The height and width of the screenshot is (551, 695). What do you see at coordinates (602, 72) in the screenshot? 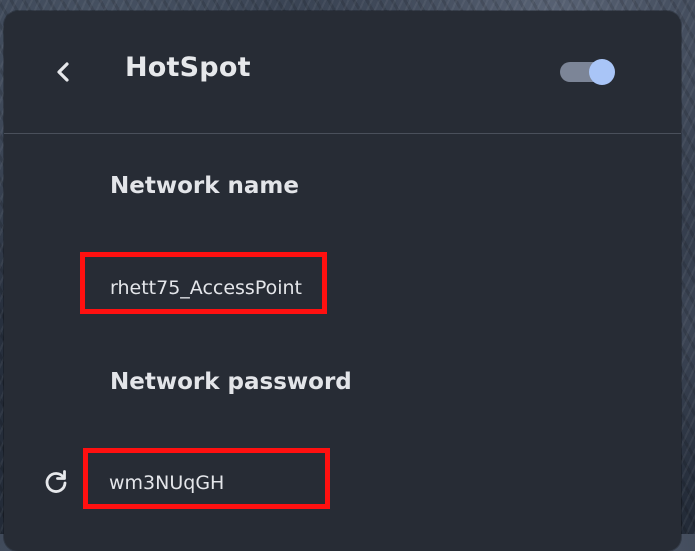
I see `toggle-knob` at bounding box center [602, 72].